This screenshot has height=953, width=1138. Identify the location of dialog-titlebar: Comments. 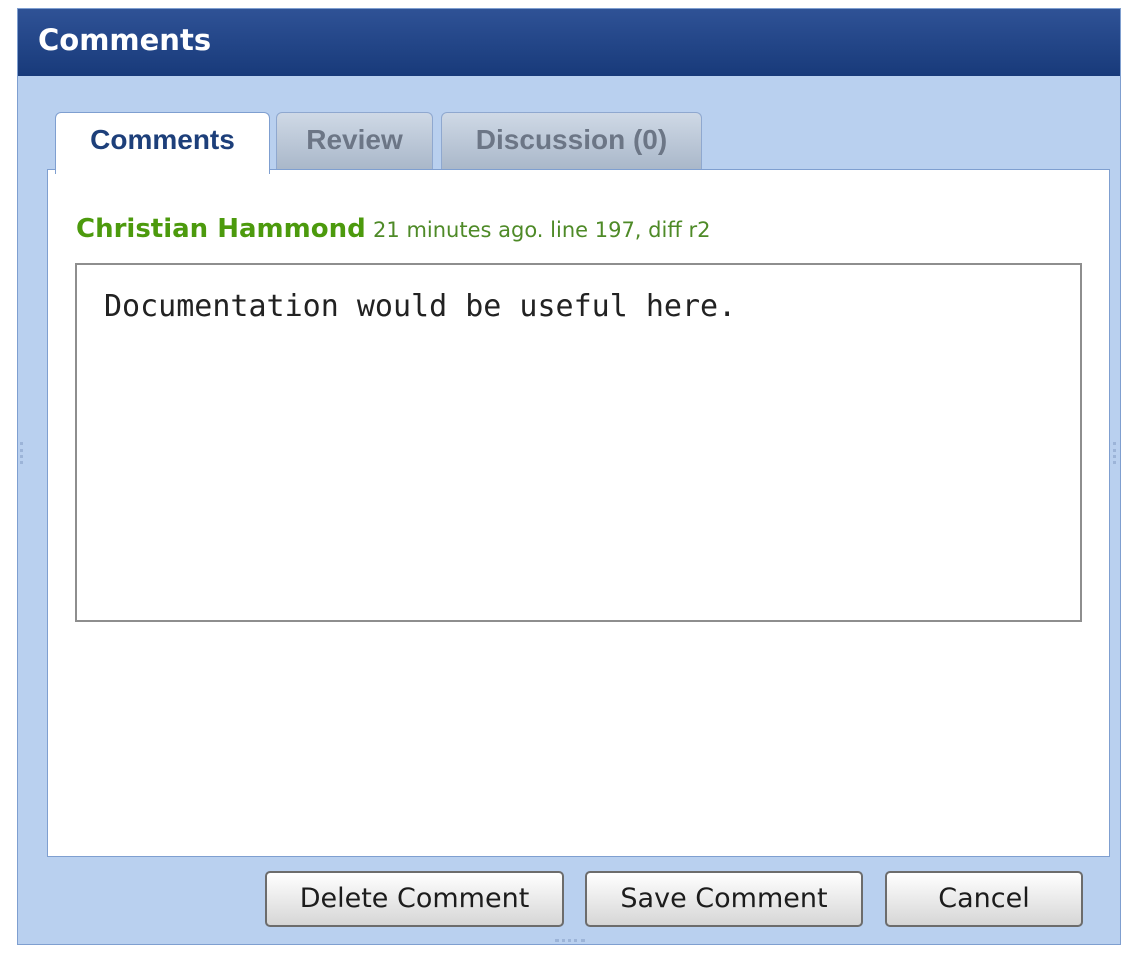
(569, 42).